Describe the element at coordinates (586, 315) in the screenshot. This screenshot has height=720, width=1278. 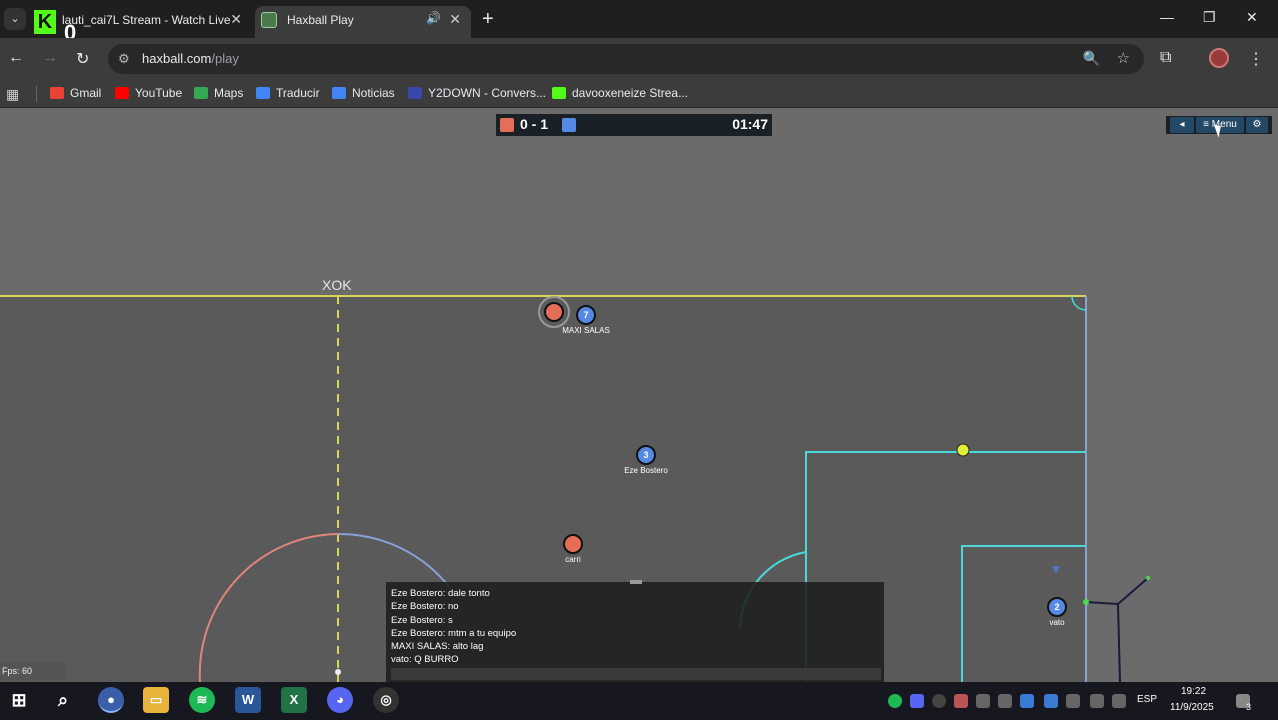
I see `player-disc: 7` at that location.